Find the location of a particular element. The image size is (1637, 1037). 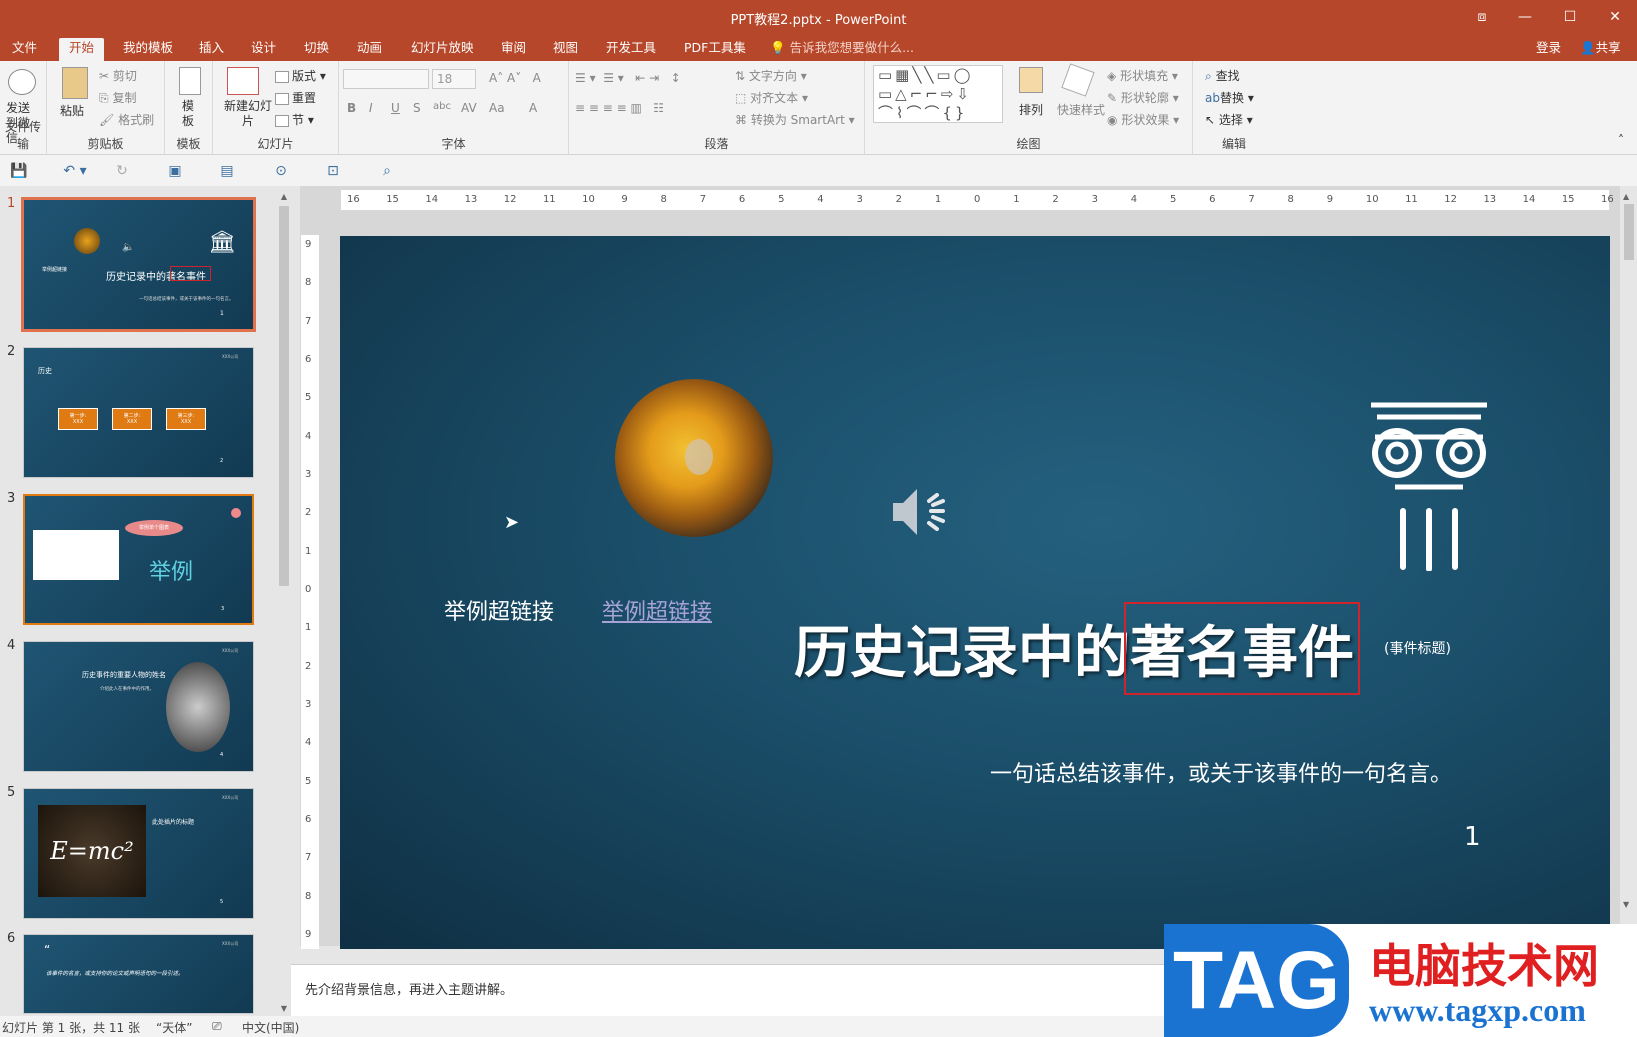

new-slide-qat-icon: ▣ is located at coordinates (175, 171).